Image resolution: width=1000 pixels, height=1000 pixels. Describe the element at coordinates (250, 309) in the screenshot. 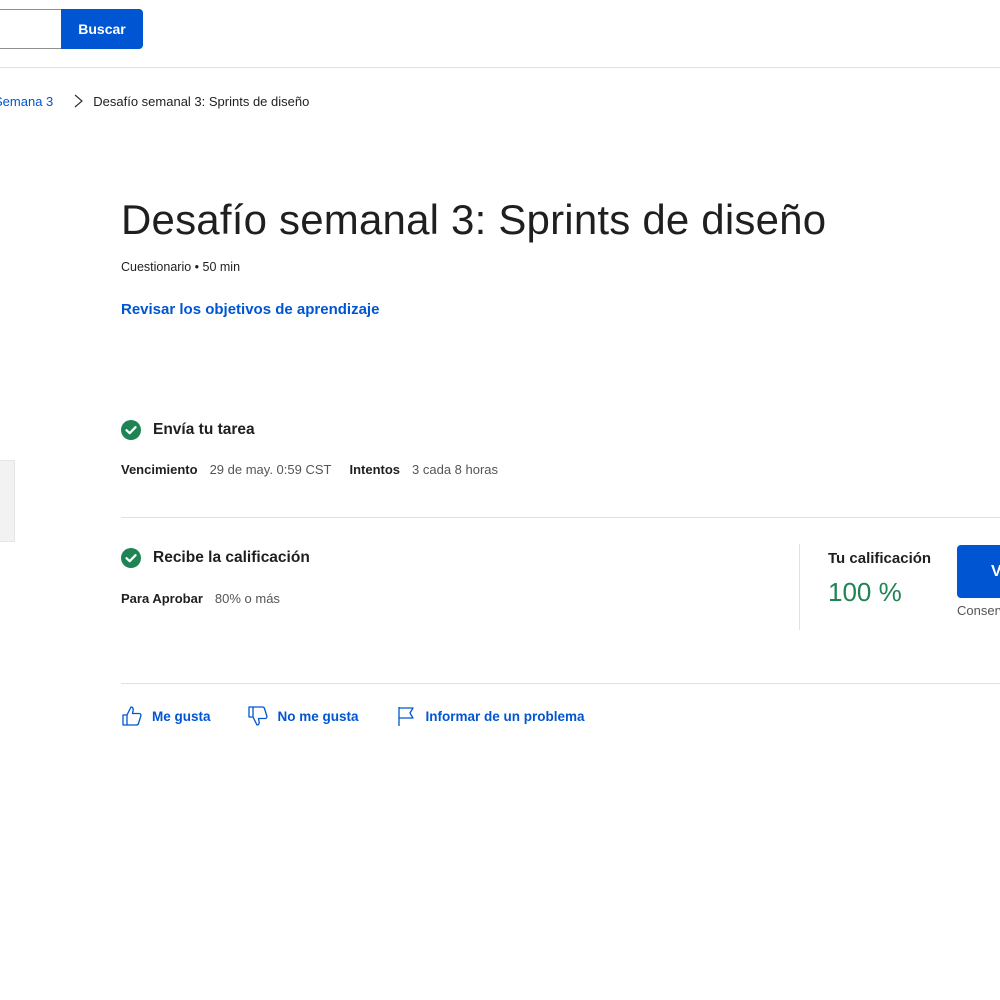

I see `learning-objectives-link: Revisar los objetivos de aprendizaje` at that location.